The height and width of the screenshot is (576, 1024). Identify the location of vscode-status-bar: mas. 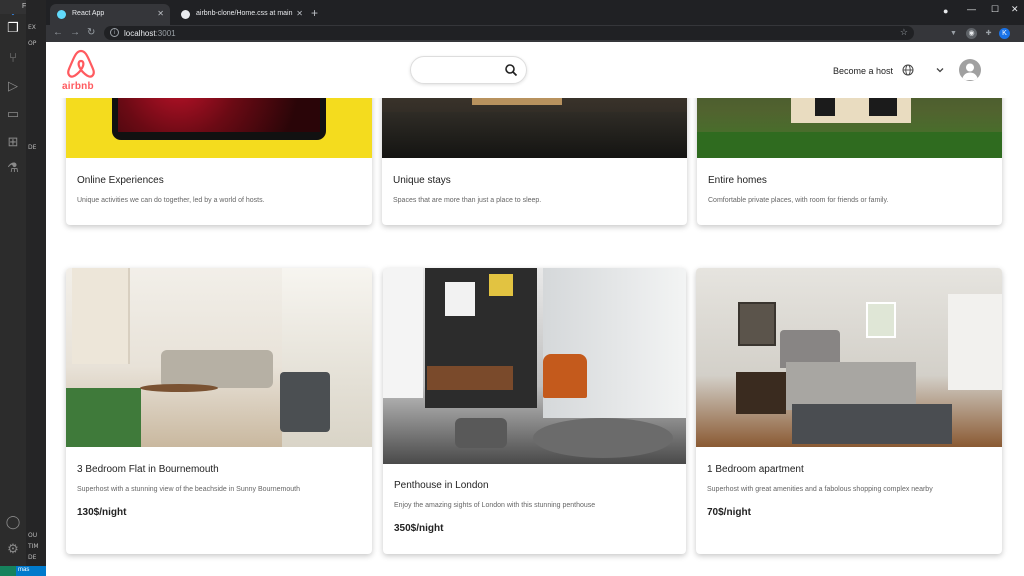
(23, 571).